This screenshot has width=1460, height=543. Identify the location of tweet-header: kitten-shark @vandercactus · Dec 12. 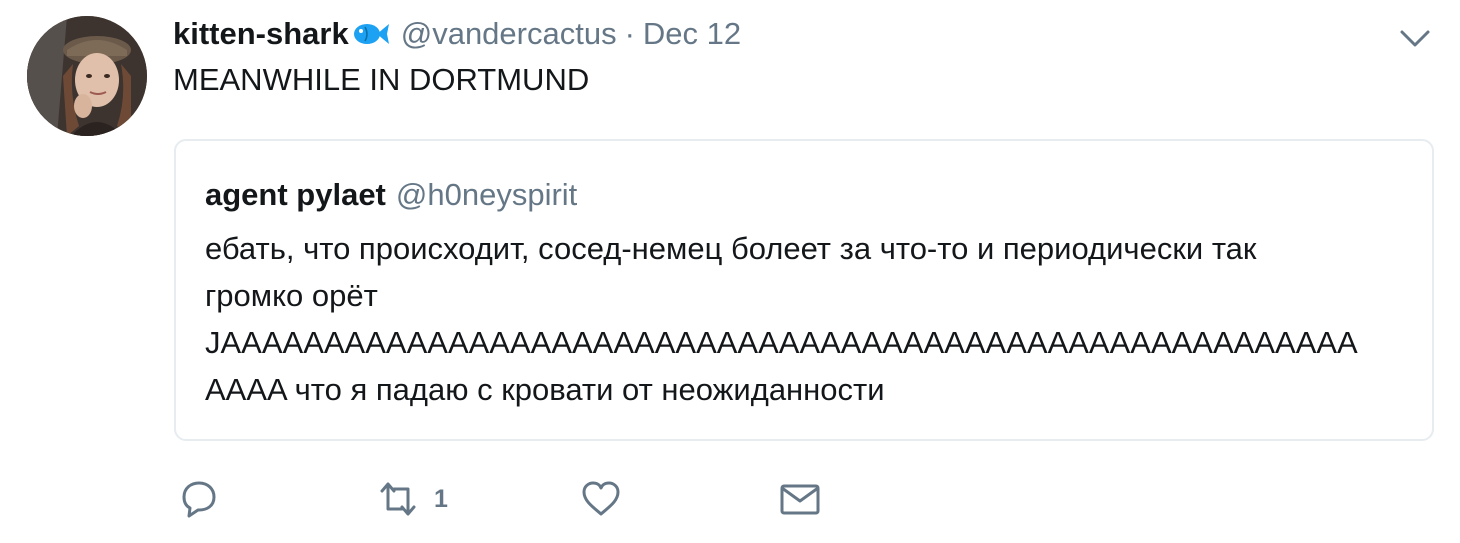
(457, 34).